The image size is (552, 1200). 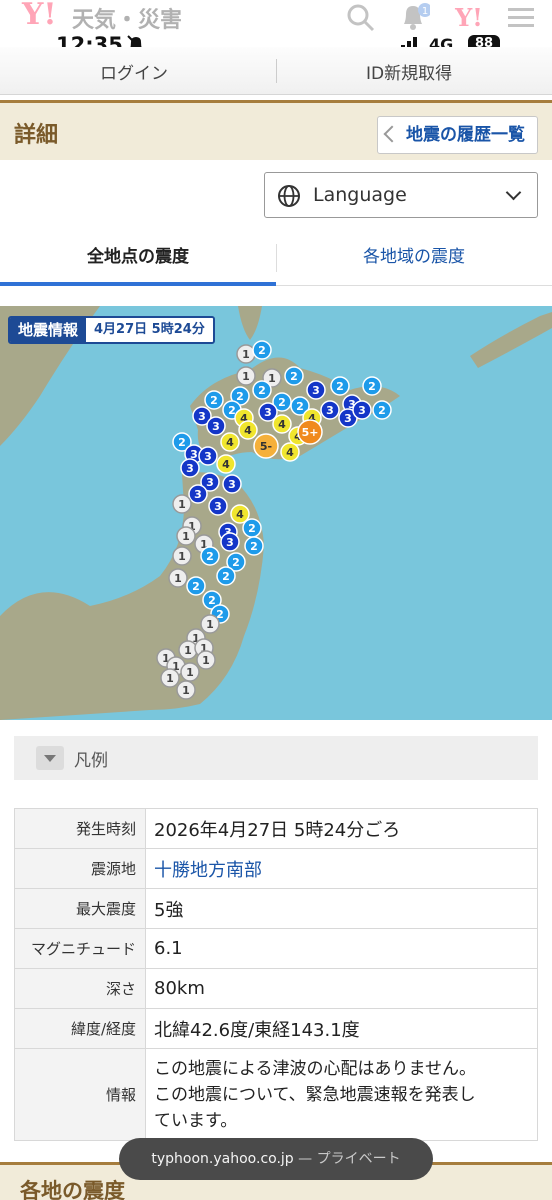 I want to click on yahoo-logo: Y!, so click(x=39, y=15).